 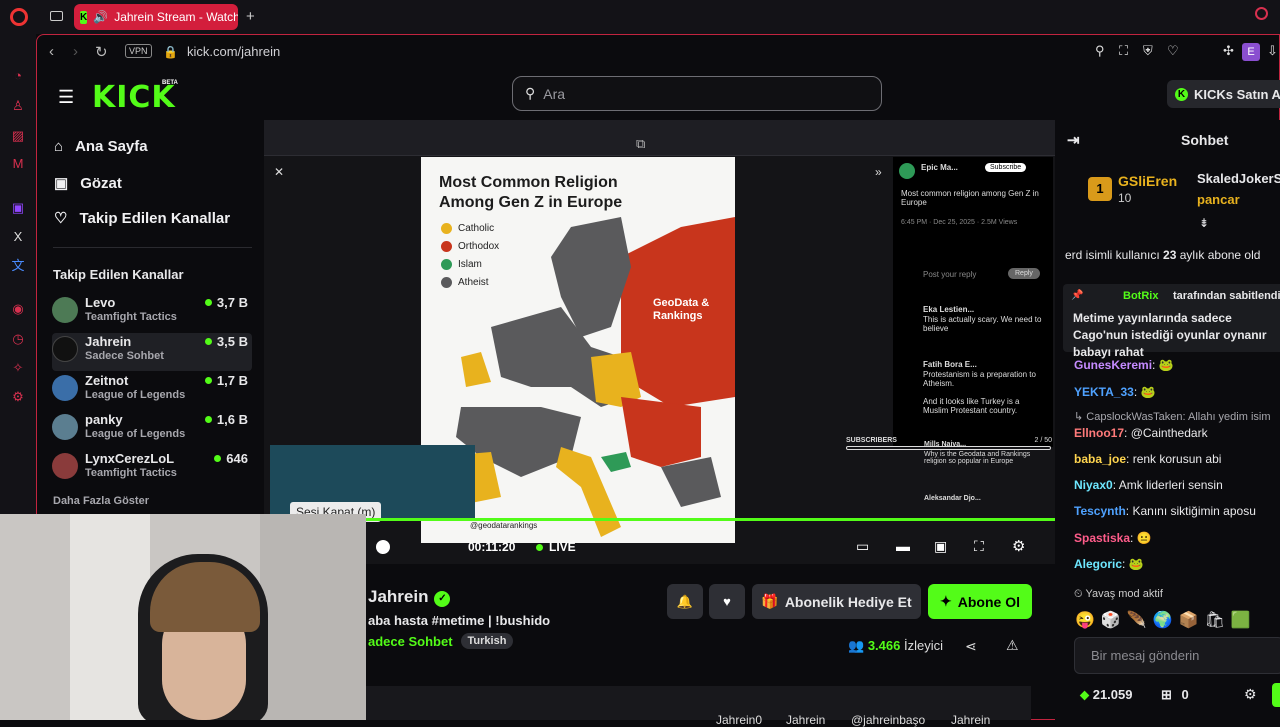 I want to click on social-instagram-link: Jahrein, so click(x=805, y=720).